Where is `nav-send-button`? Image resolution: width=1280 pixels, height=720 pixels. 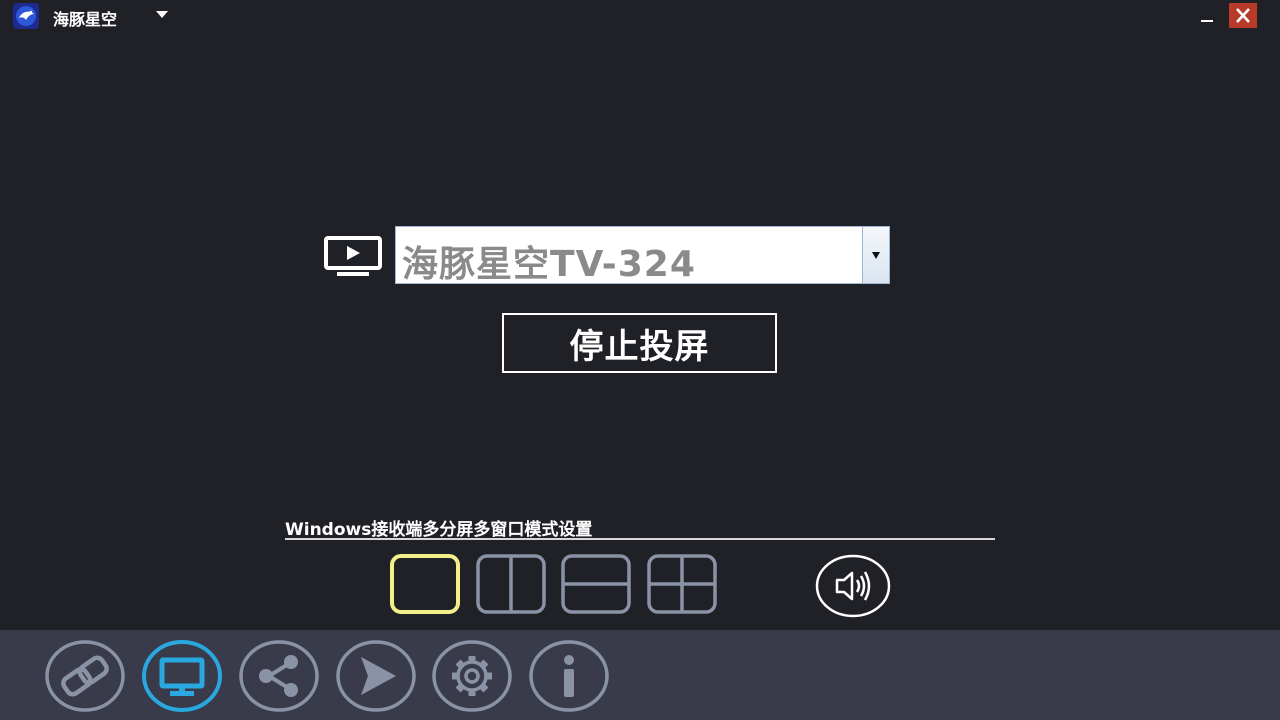 nav-send-button is located at coordinates (376, 676).